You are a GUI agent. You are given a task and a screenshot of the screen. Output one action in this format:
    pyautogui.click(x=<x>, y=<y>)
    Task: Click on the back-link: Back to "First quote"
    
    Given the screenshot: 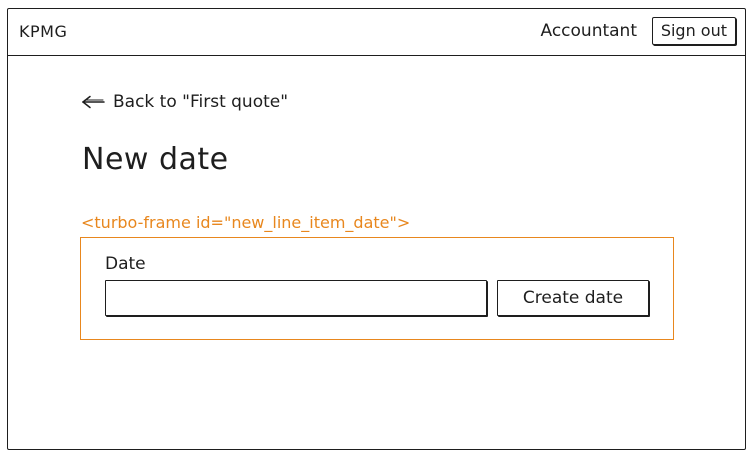 What is the action you would take?
    pyautogui.click(x=184, y=102)
    